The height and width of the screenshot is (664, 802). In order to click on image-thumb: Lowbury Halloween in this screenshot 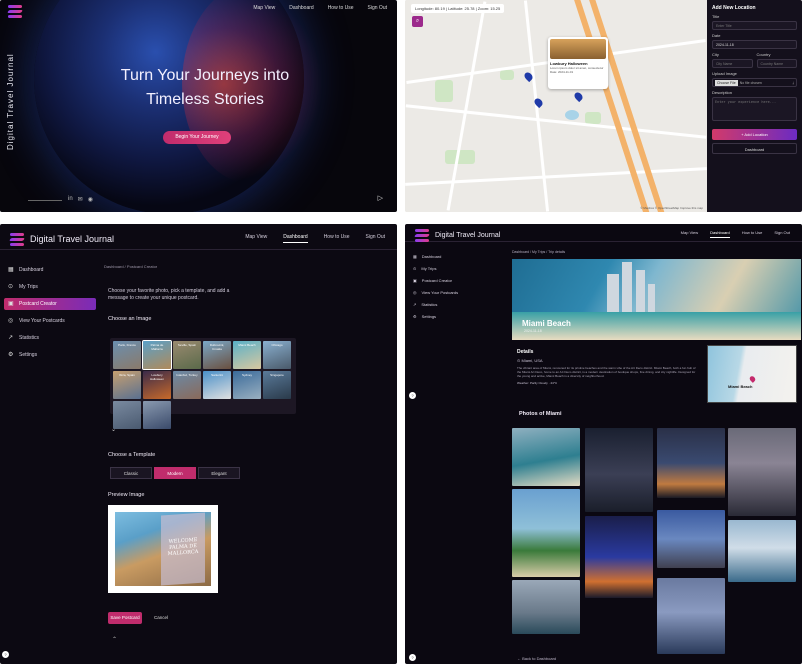, I will do `click(157, 385)`.